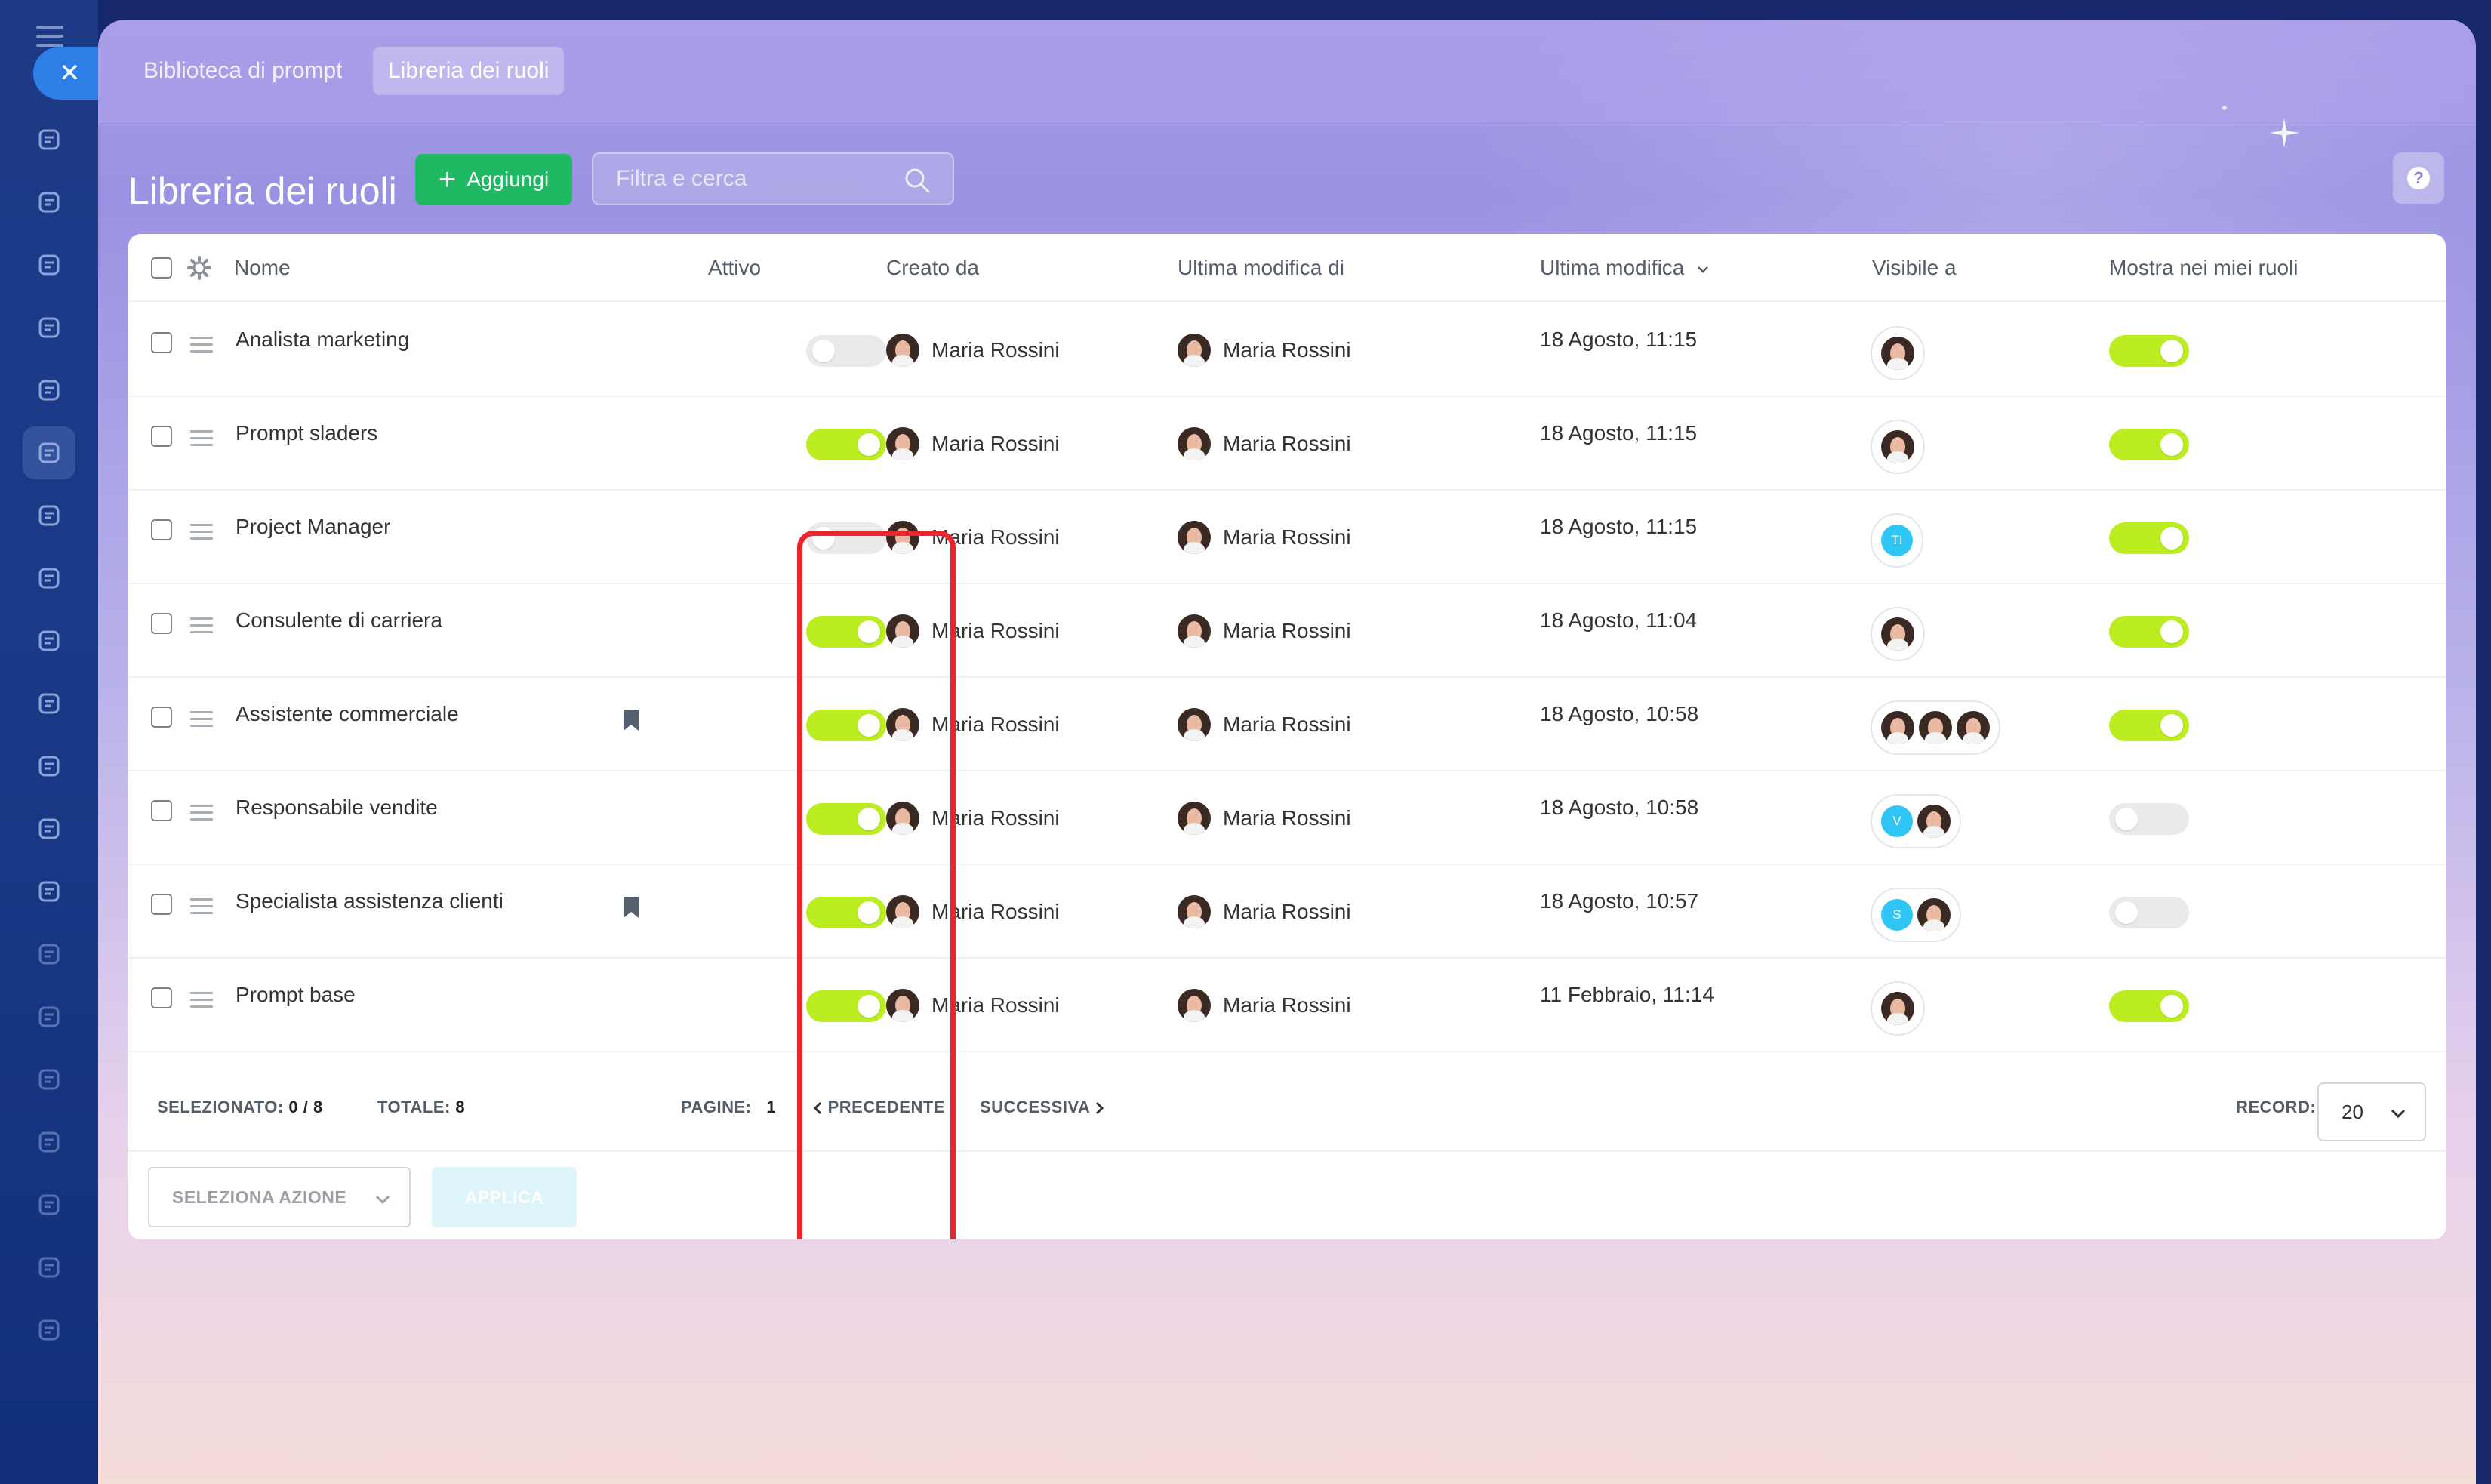  Describe the element at coordinates (1916, 915) in the screenshot. I see `visible-to-group: S` at that location.